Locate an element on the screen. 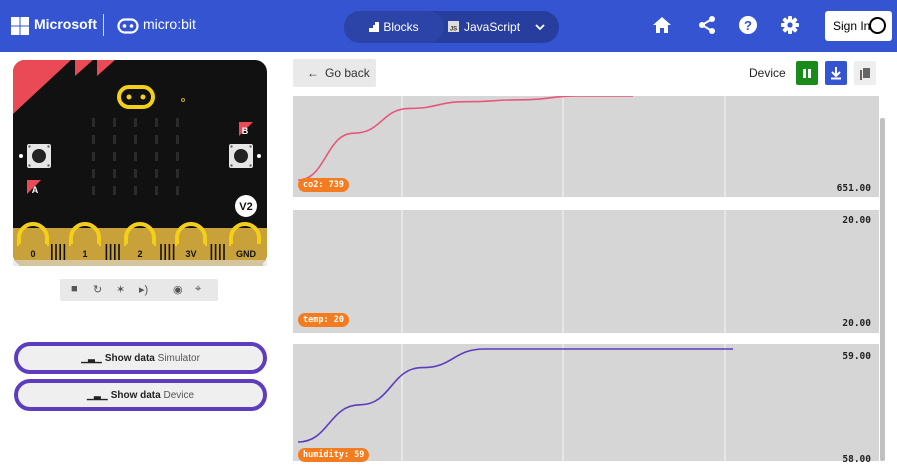 This screenshot has height=465, width=897. copy-icon is located at coordinates (865, 74).